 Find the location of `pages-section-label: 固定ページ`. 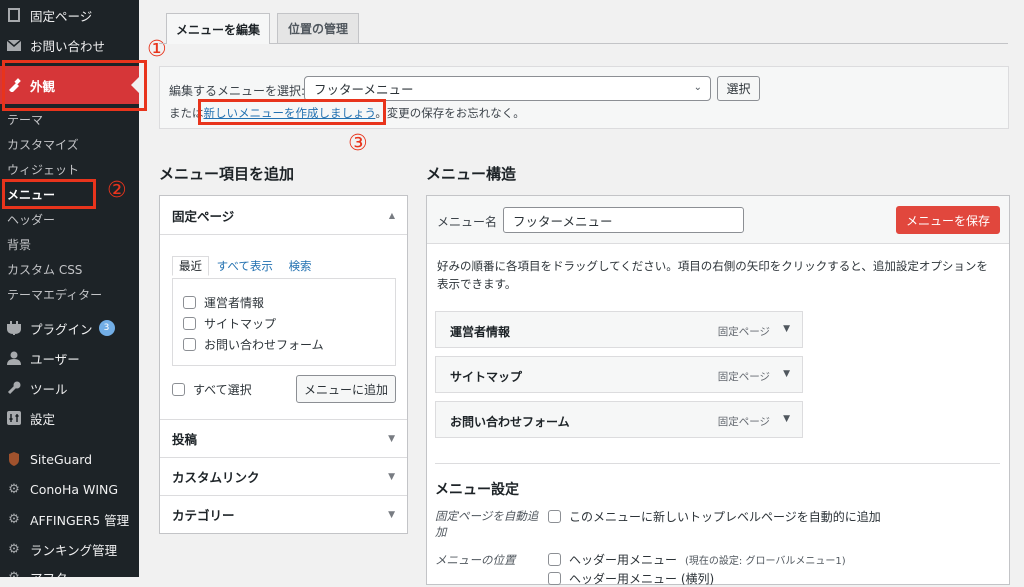

pages-section-label: 固定ページ is located at coordinates (203, 216).